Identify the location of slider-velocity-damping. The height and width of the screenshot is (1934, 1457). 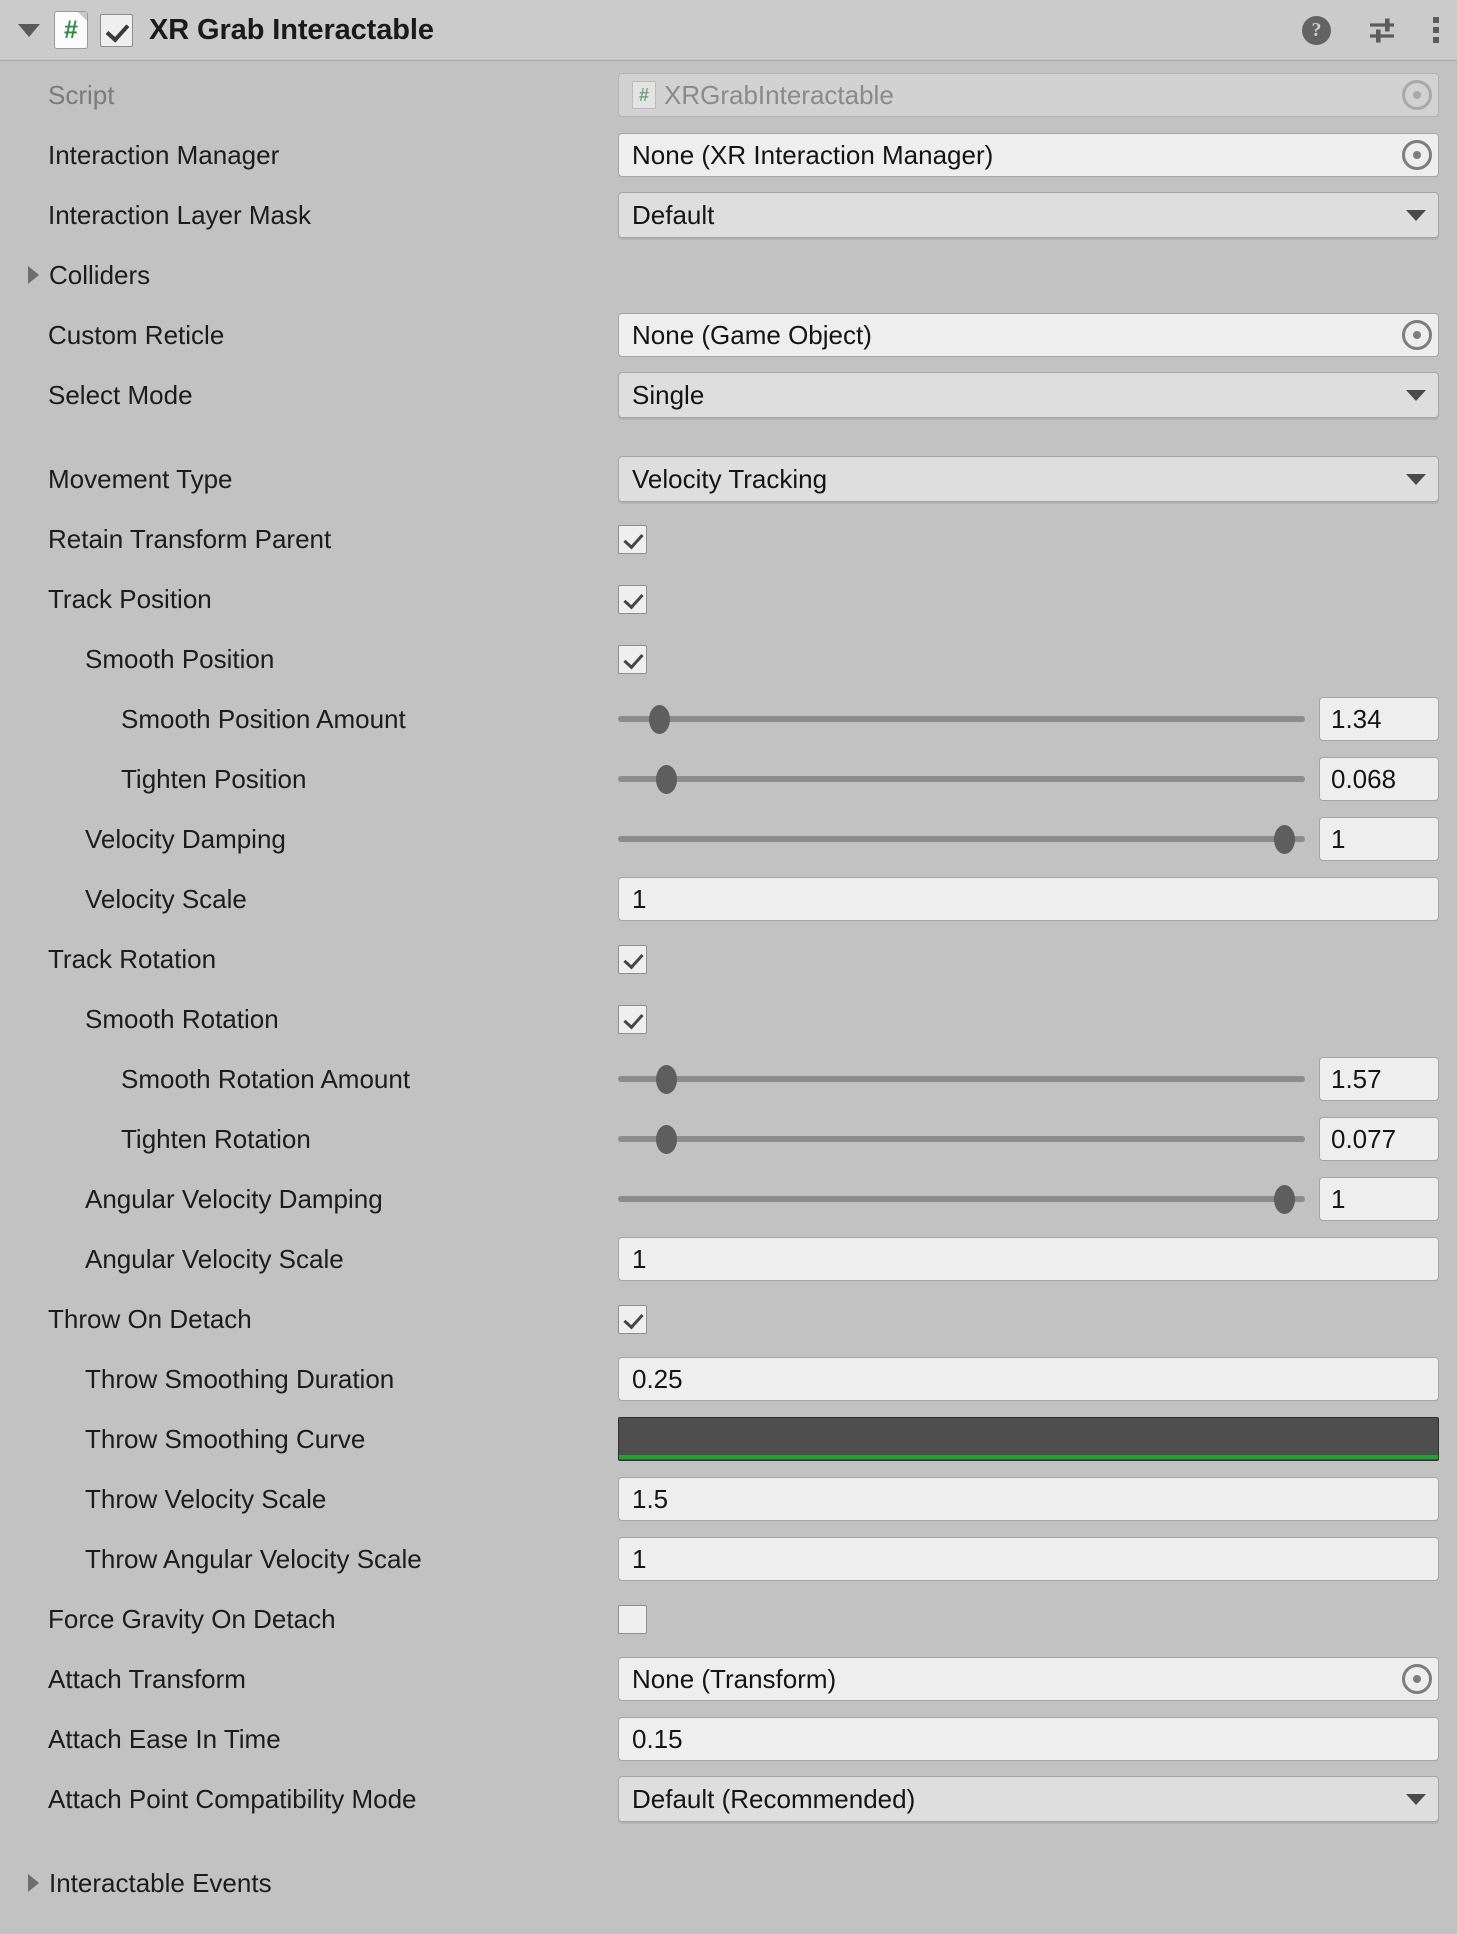
(961, 839).